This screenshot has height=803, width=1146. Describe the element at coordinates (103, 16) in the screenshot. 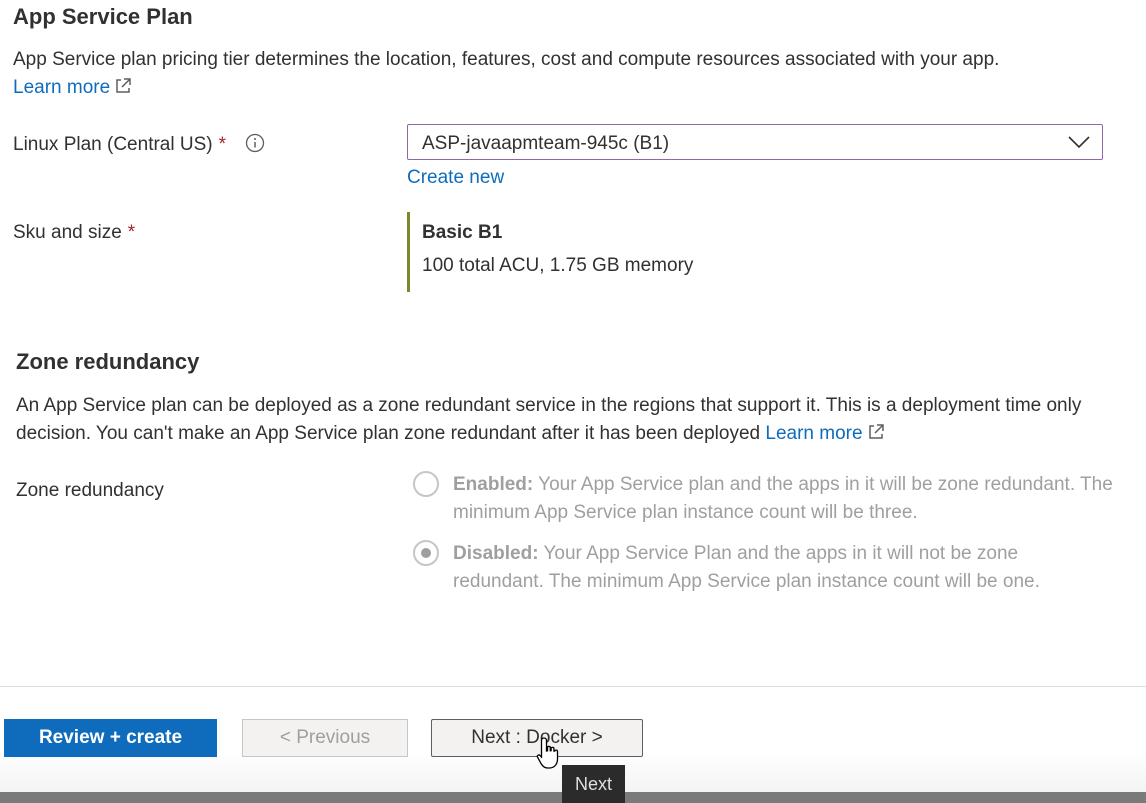

I see `section-title-app-service-plan: App Service Plan` at that location.